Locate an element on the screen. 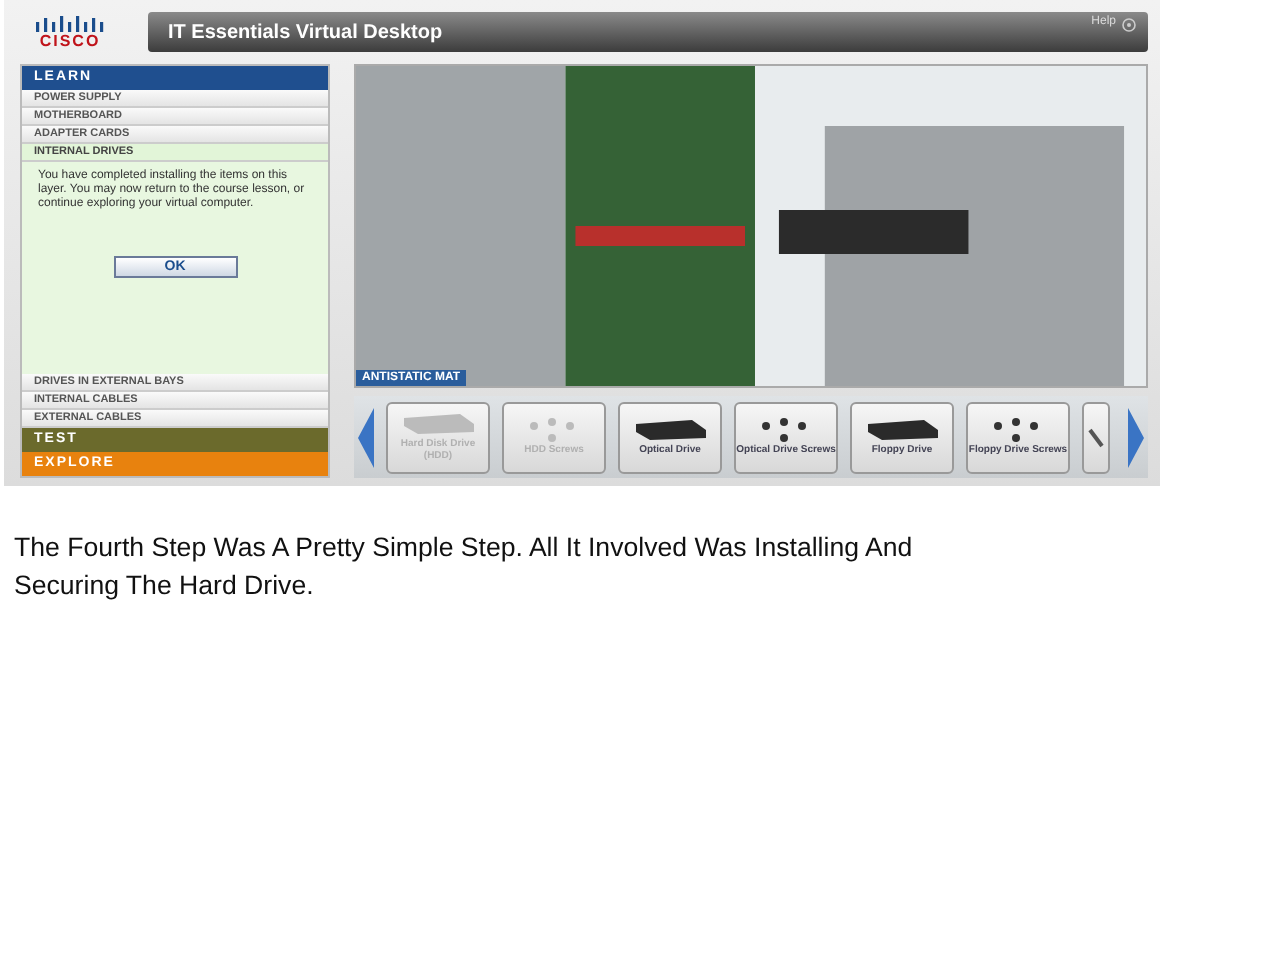 This screenshot has width=1276, height=956. cable-icon is located at coordinates (1096, 437).